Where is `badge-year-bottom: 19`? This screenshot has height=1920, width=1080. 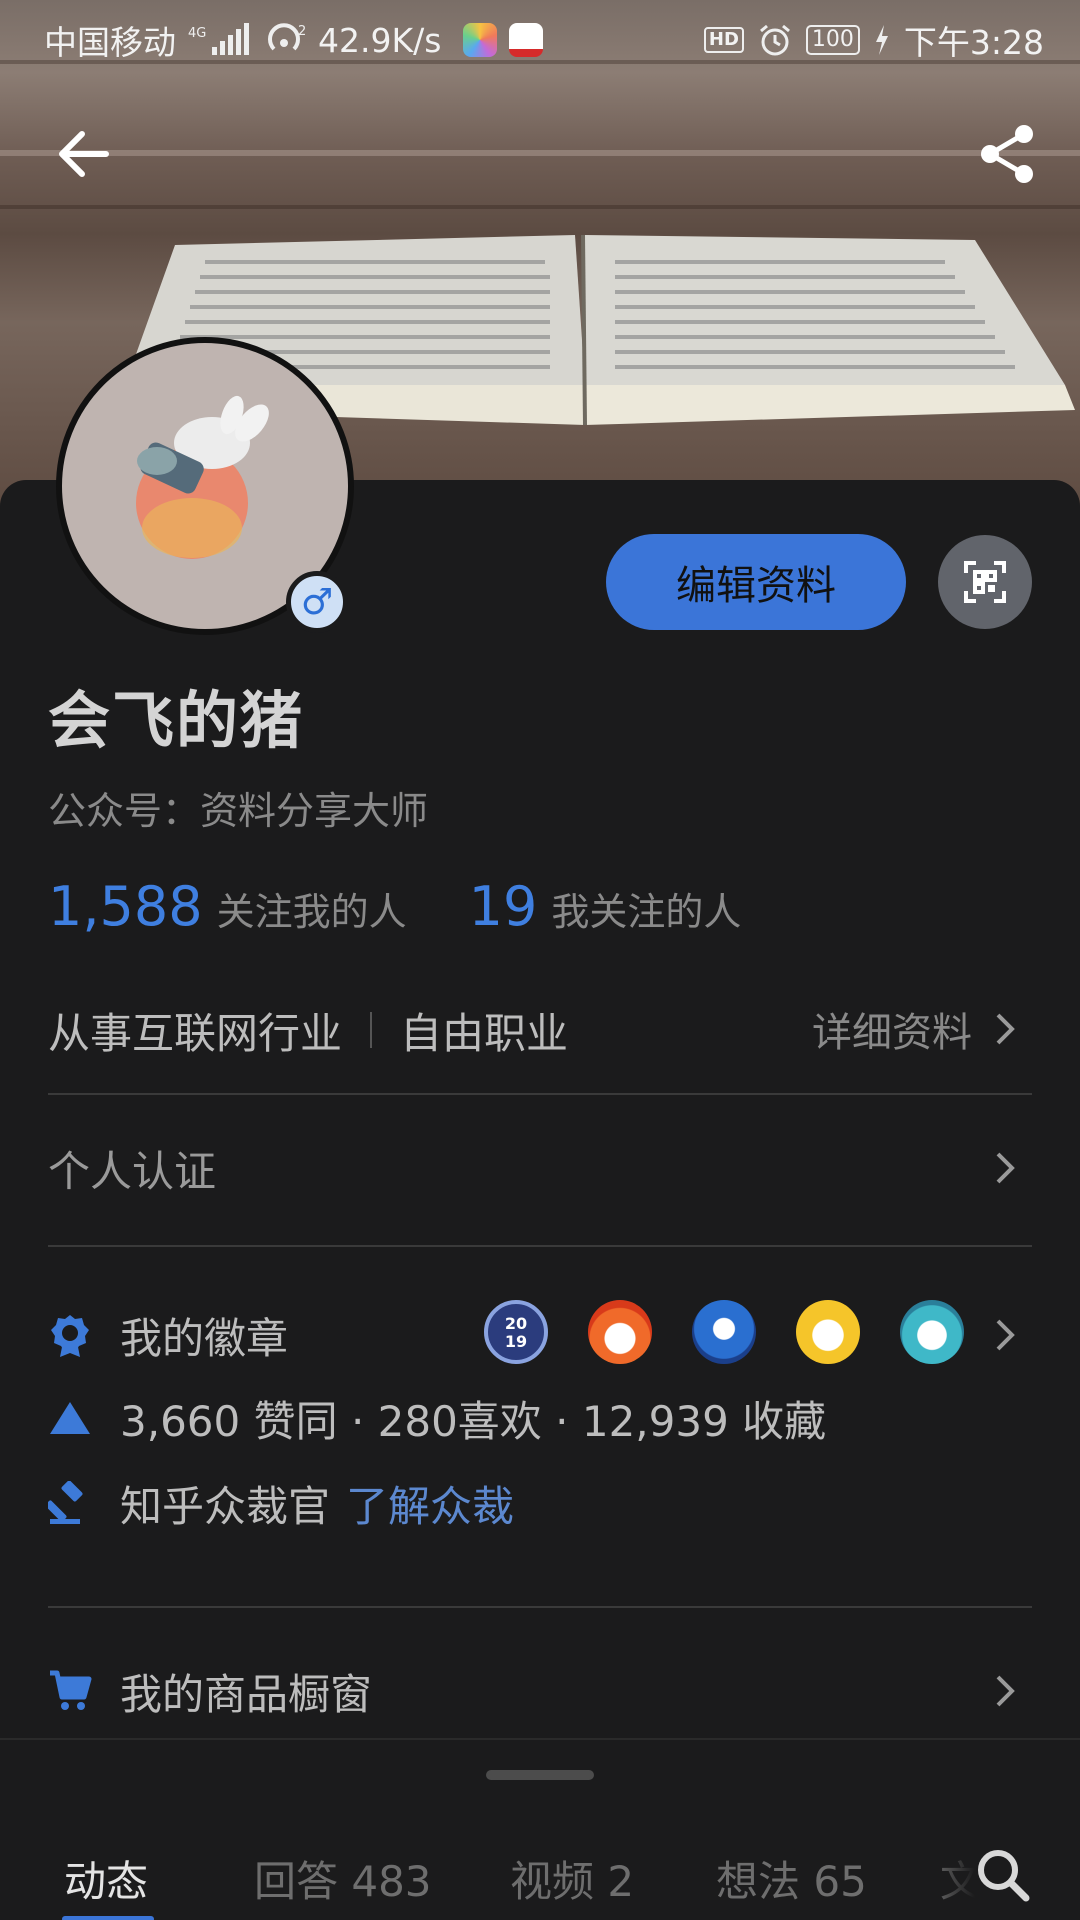
badge-year-bottom: 19 is located at coordinates (516, 1341).